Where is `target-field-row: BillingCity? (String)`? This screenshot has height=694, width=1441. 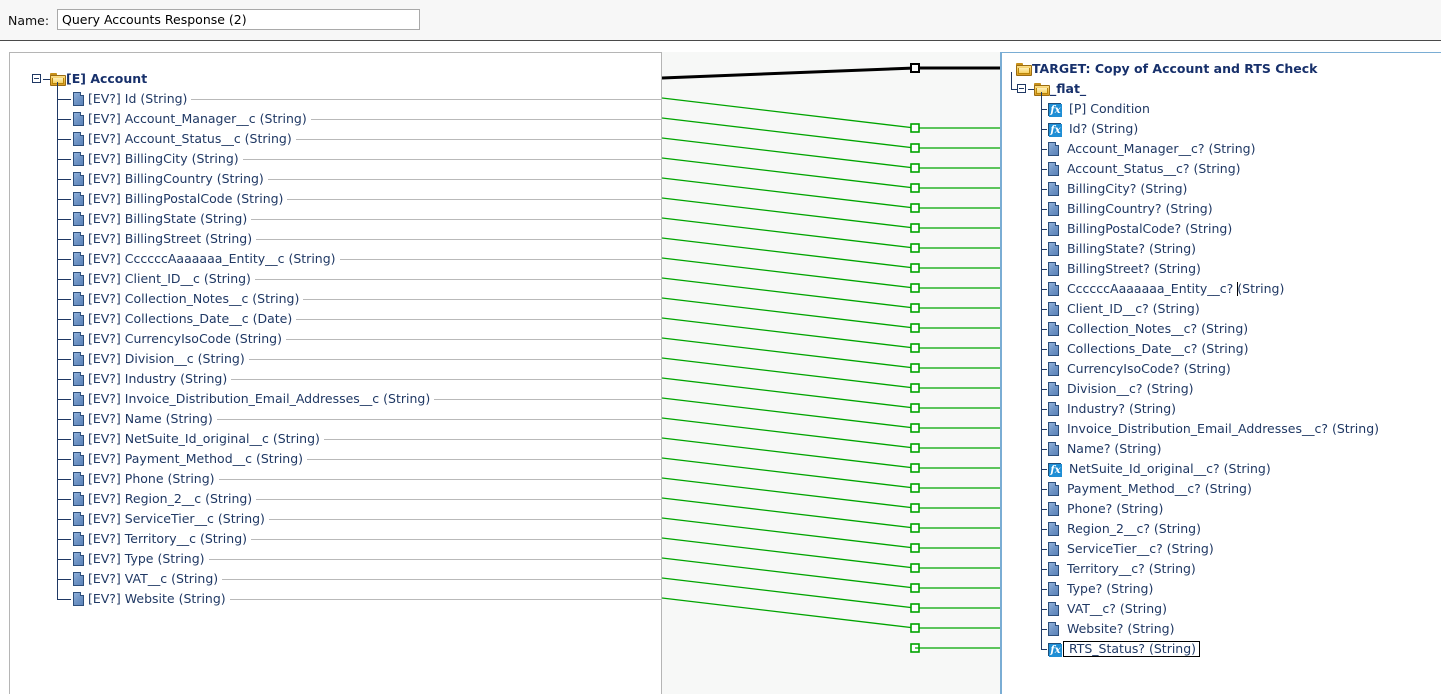
target-field-row: BillingCity? (String) is located at coordinates (1117, 189).